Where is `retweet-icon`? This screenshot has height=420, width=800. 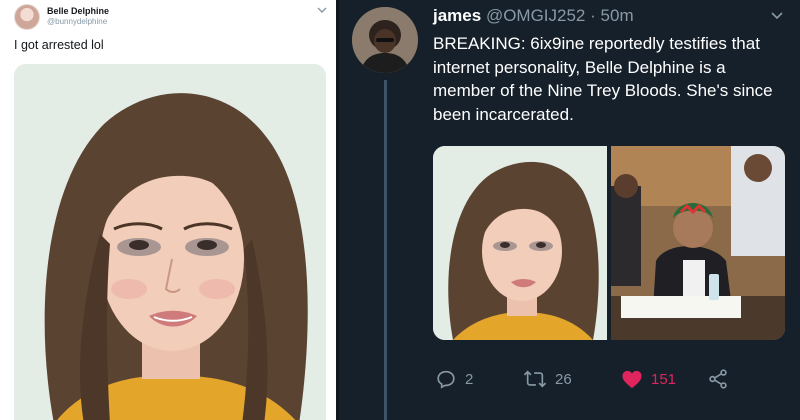
retweet-icon is located at coordinates (535, 379).